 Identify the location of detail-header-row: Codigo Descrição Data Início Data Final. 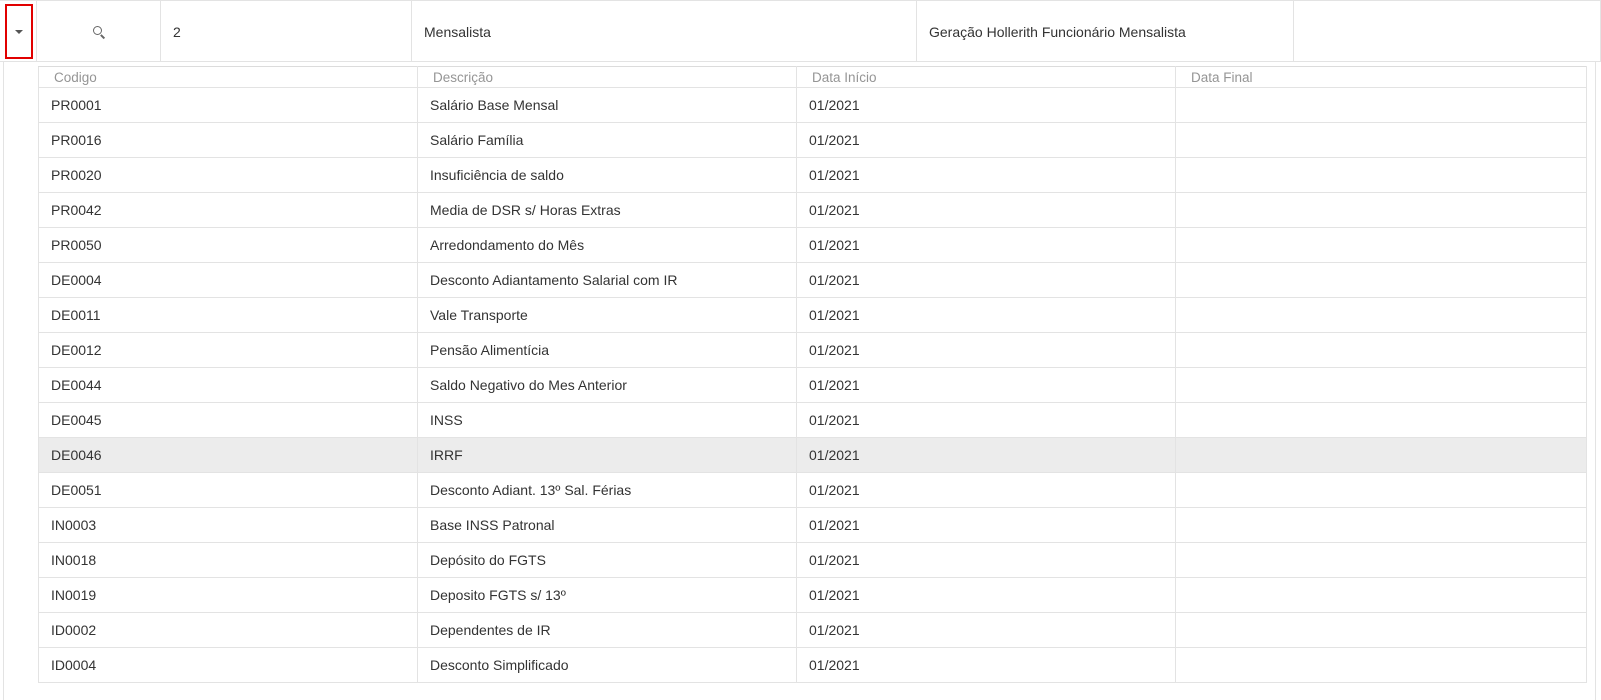
(812, 77).